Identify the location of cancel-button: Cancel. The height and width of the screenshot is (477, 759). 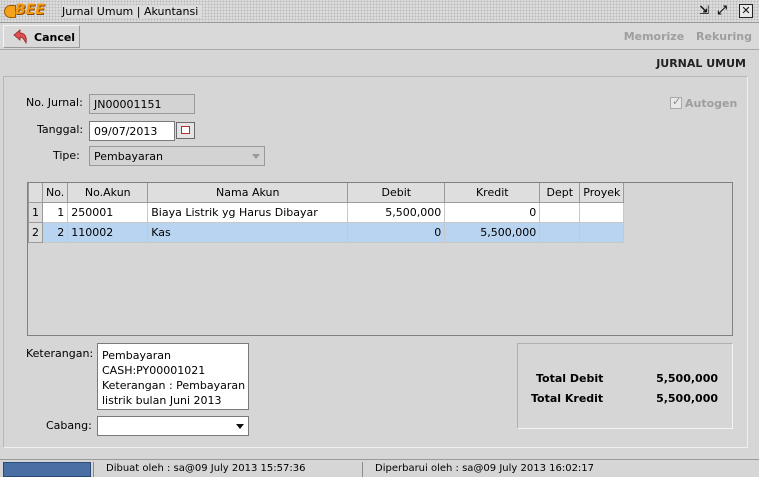
(41, 36).